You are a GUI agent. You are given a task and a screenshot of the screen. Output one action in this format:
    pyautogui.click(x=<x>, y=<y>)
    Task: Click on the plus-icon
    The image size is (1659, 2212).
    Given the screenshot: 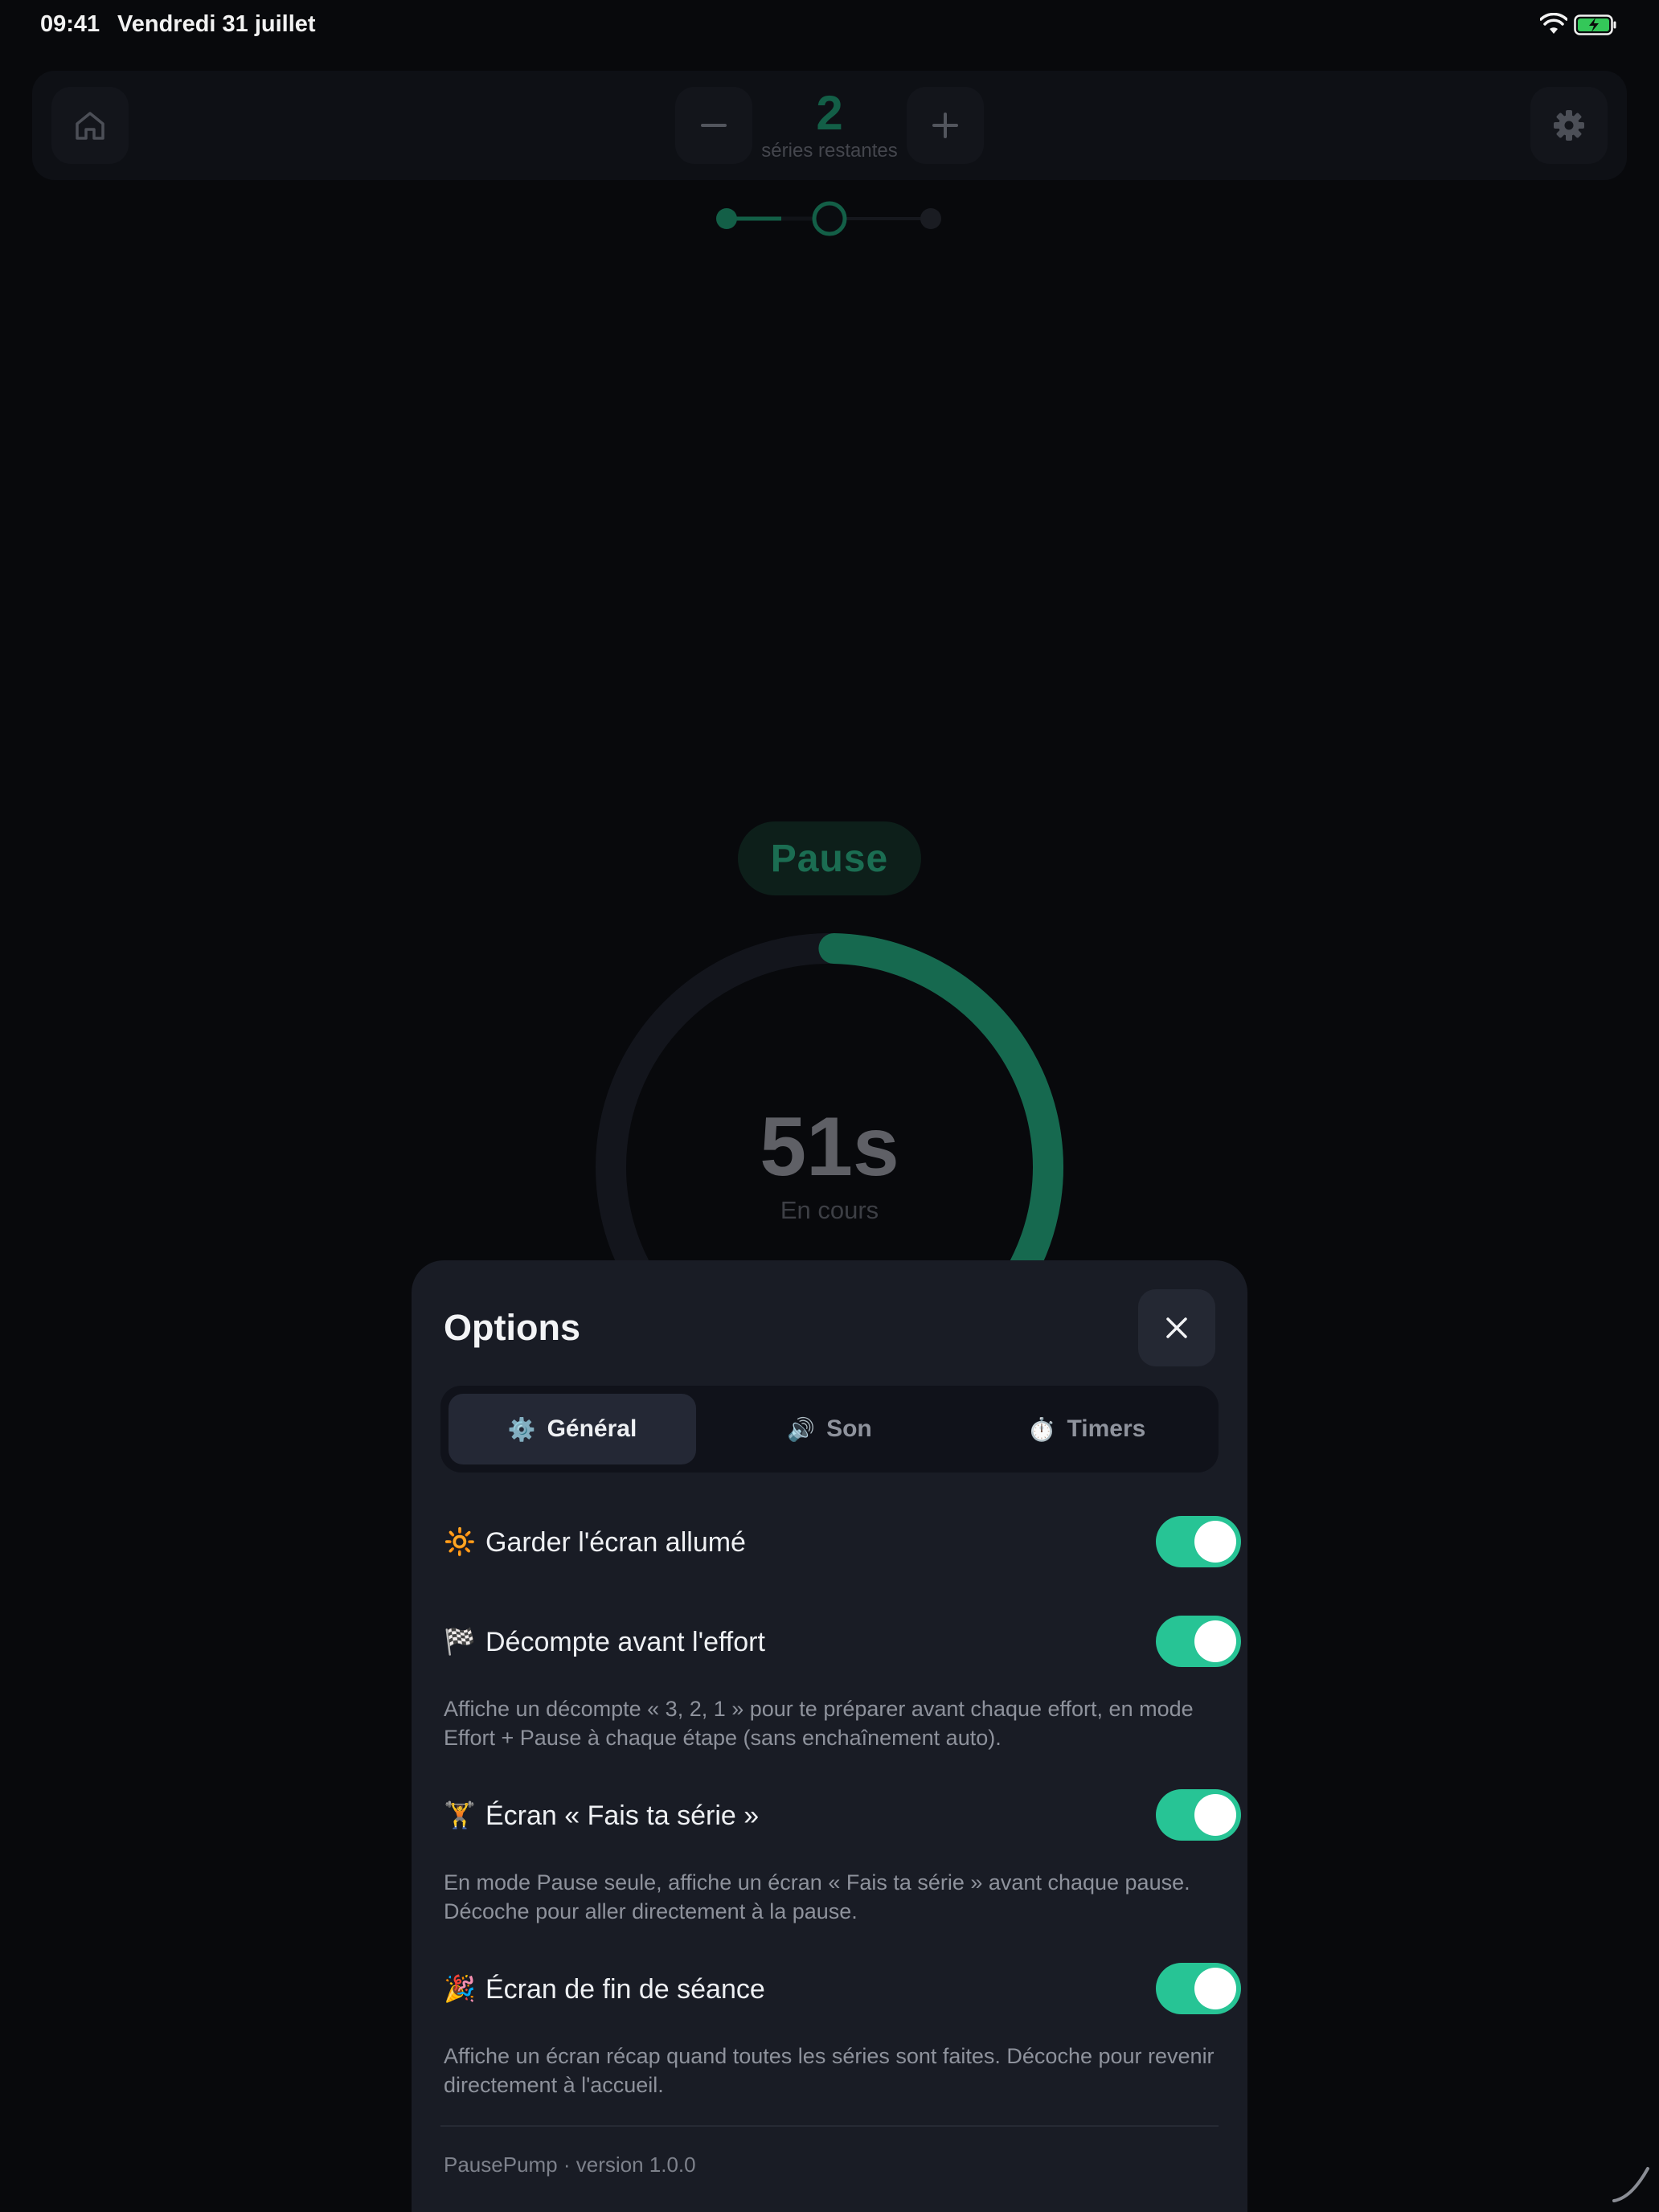 What is the action you would take?
    pyautogui.click(x=945, y=125)
    